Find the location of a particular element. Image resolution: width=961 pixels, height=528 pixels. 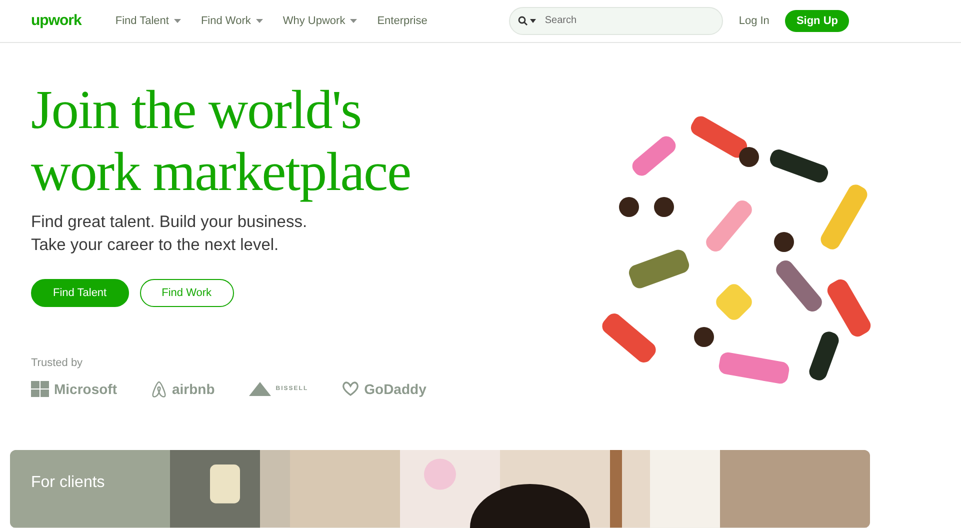

triangle-icon is located at coordinates (259, 389).